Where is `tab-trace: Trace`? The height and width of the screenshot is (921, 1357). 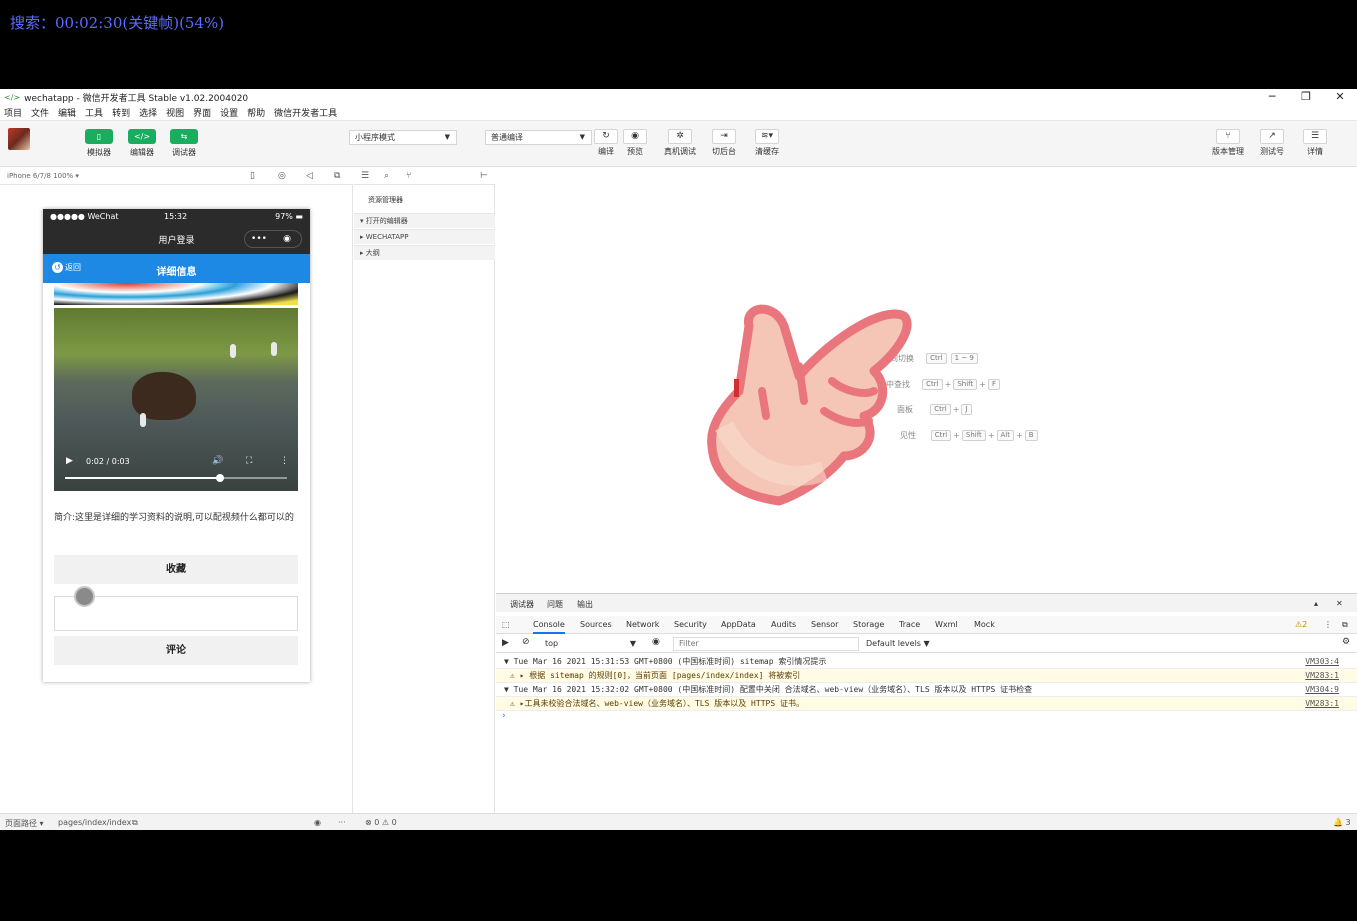
tab-trace: Trace is located at coordinates (909, 624).